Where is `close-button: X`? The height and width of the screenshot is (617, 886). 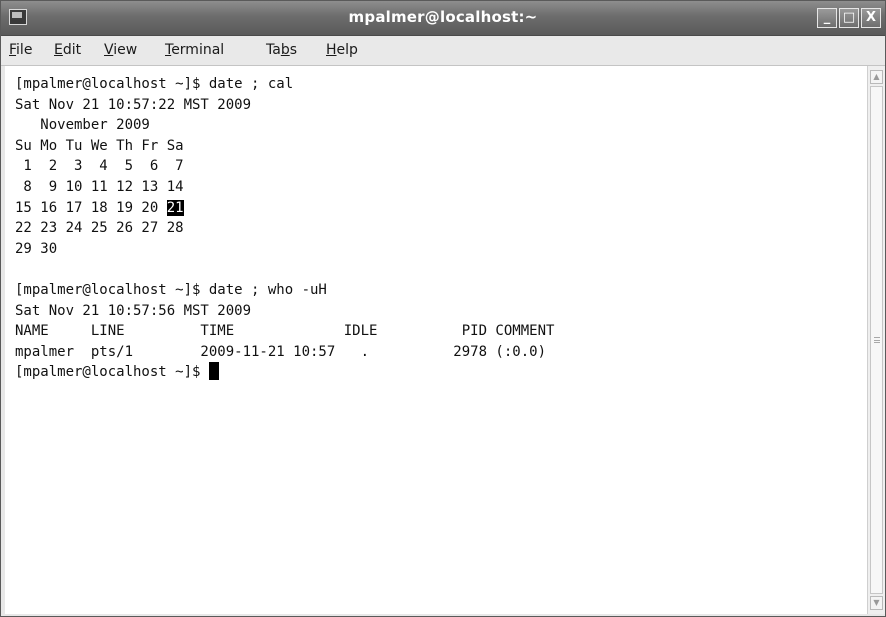 close-button: X is located at coordinates (871, 18).